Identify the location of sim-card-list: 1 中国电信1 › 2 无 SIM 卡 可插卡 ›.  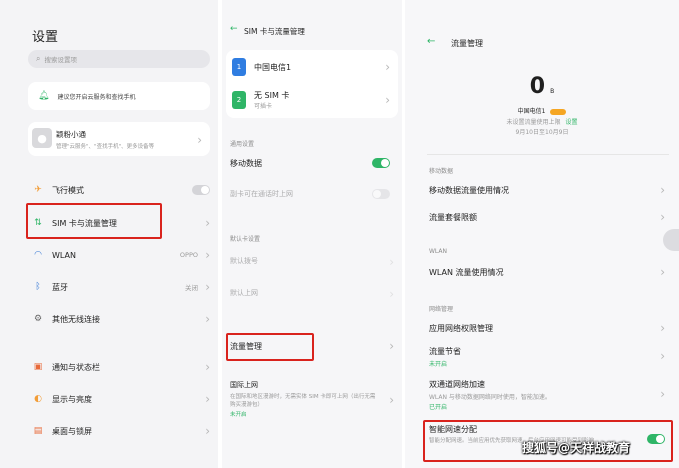
(312, 84).